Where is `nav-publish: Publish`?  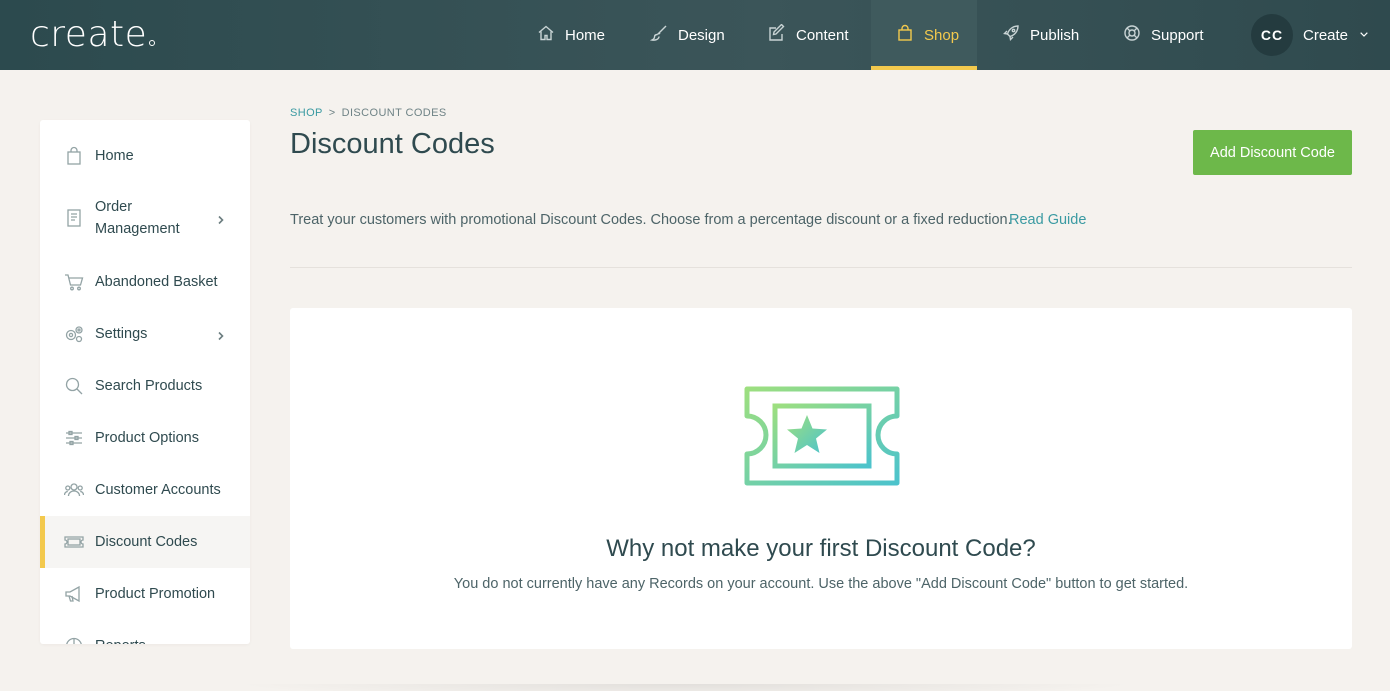
nav-publish: Publish is located at coordinates (1040, 35).